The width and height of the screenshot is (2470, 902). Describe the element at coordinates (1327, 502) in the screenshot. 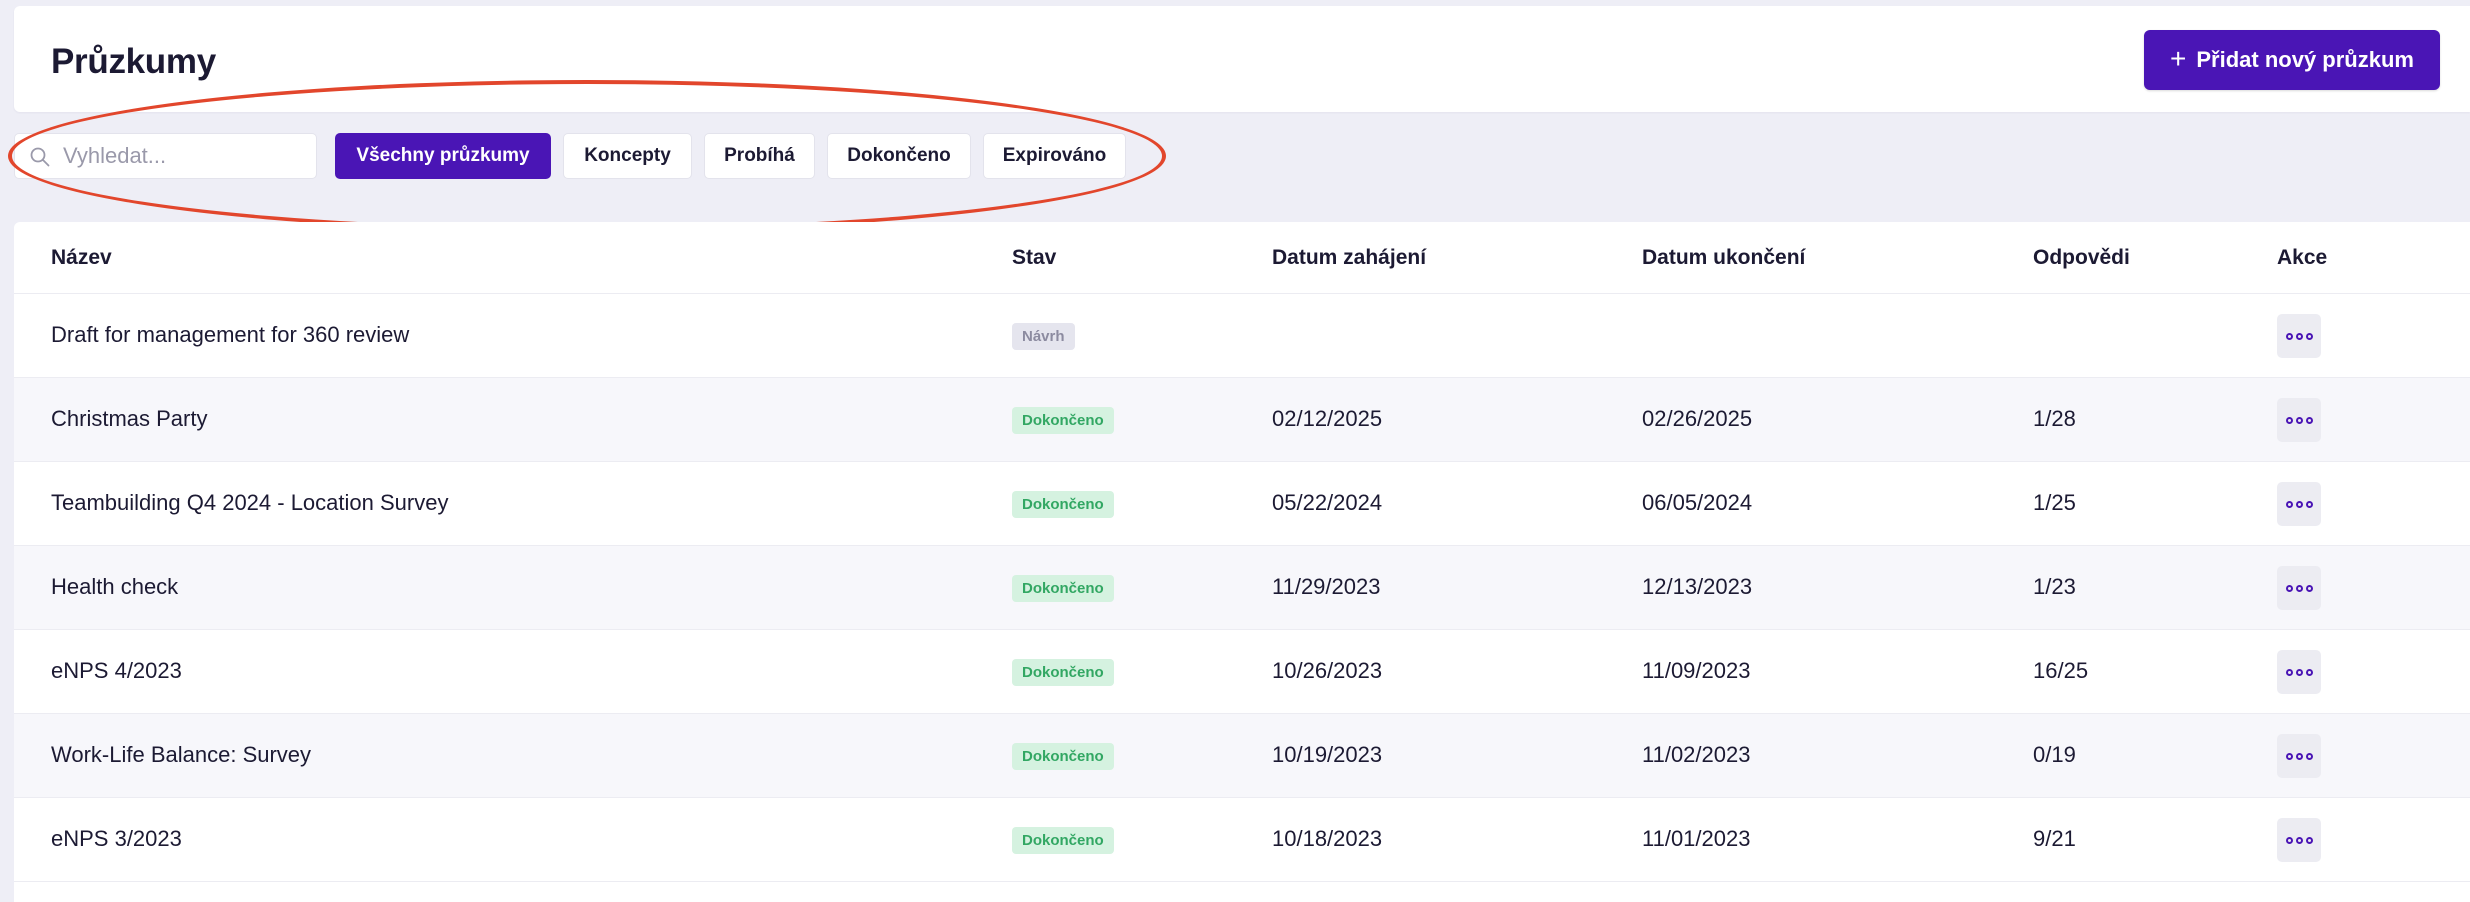

I see `start-date: 05/22/2024` at that location.